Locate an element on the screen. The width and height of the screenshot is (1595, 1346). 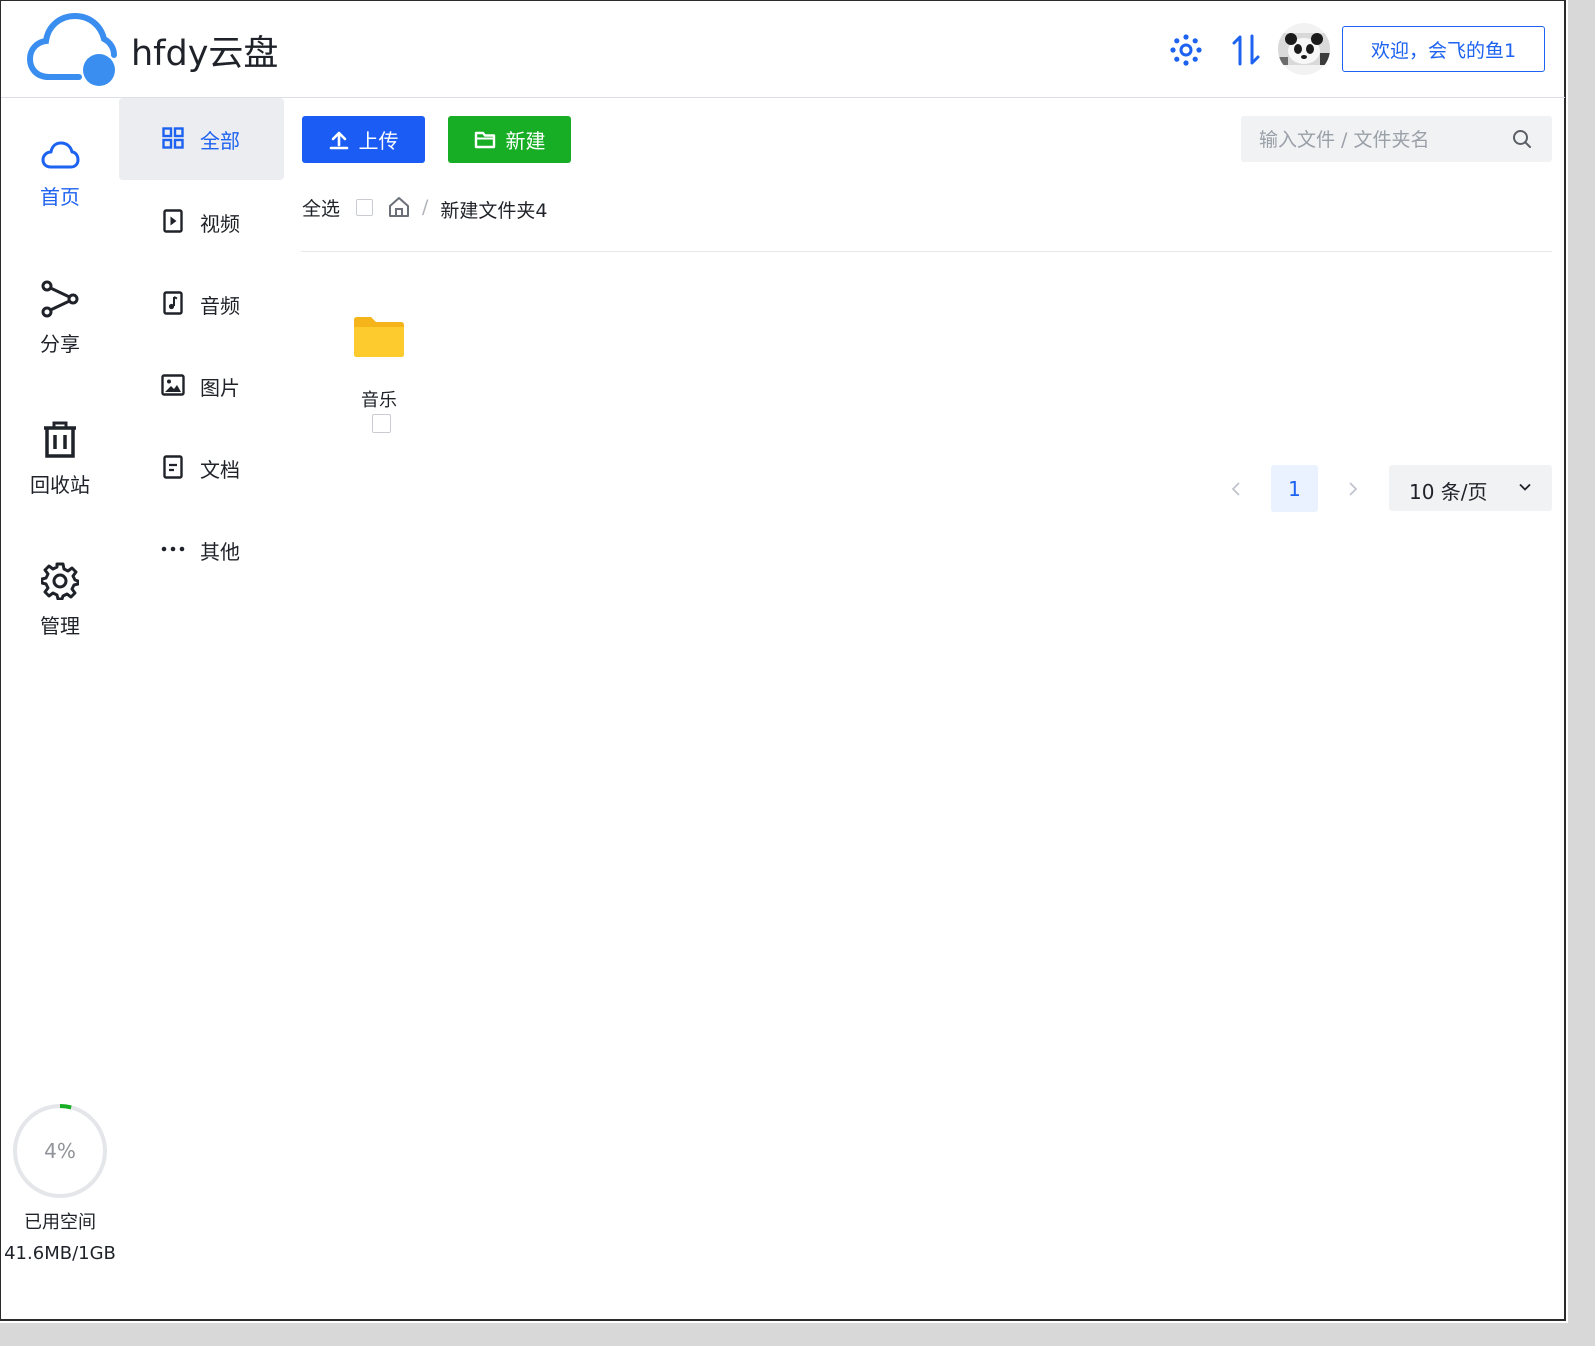
file-checkbox is located at coordinates (381, 423).